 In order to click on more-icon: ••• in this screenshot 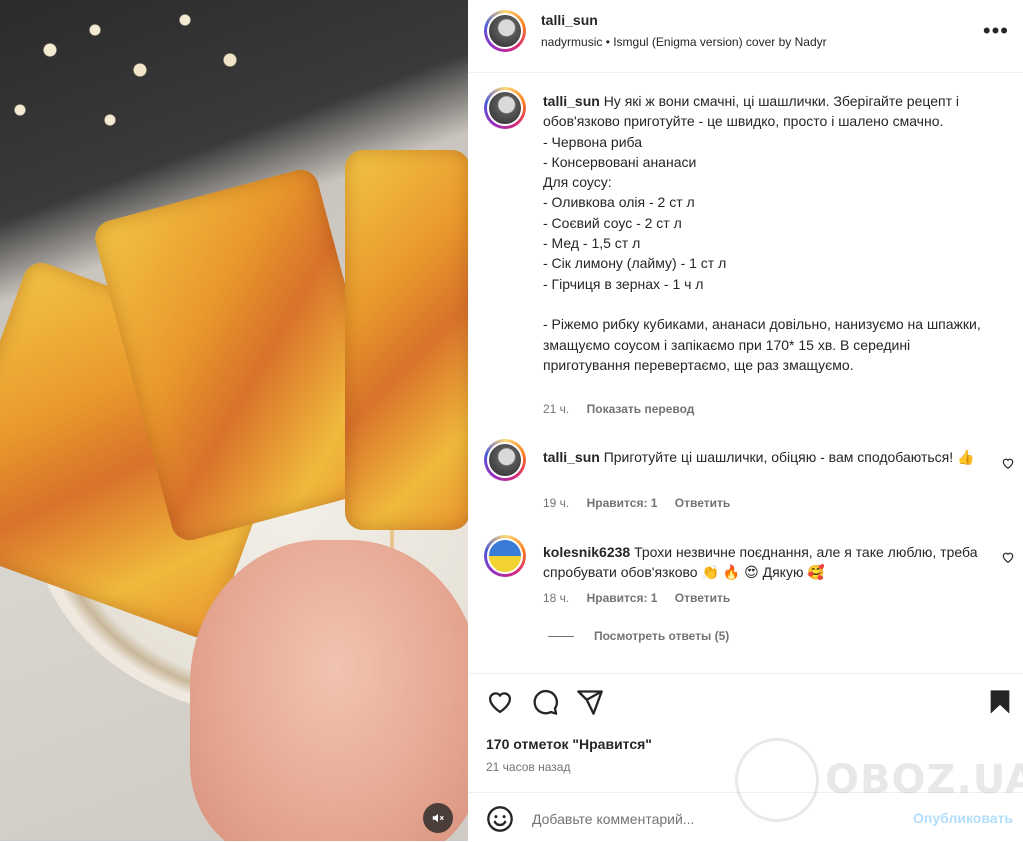, I will do `click(995, 30)`.